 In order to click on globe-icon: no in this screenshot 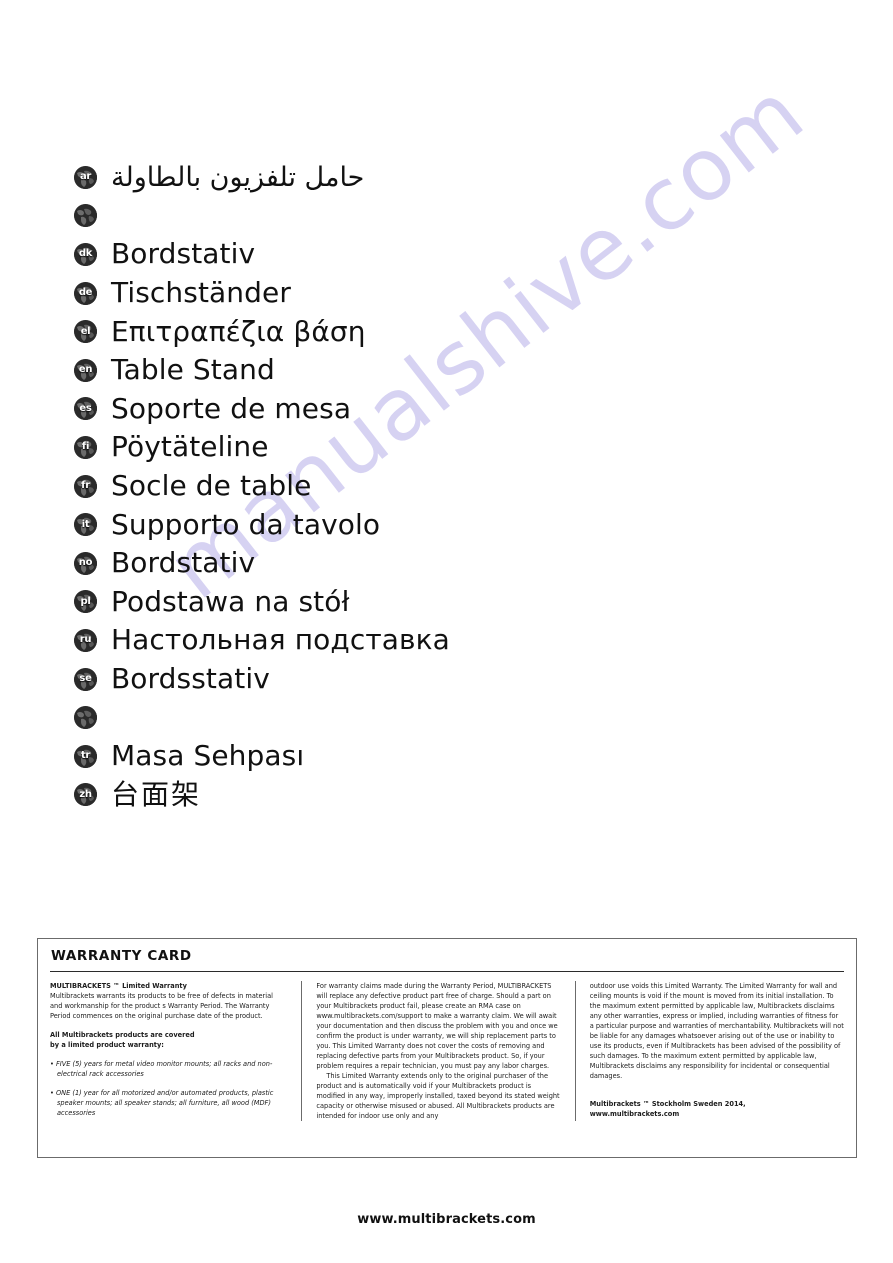, I will do `click(85, 563)`.